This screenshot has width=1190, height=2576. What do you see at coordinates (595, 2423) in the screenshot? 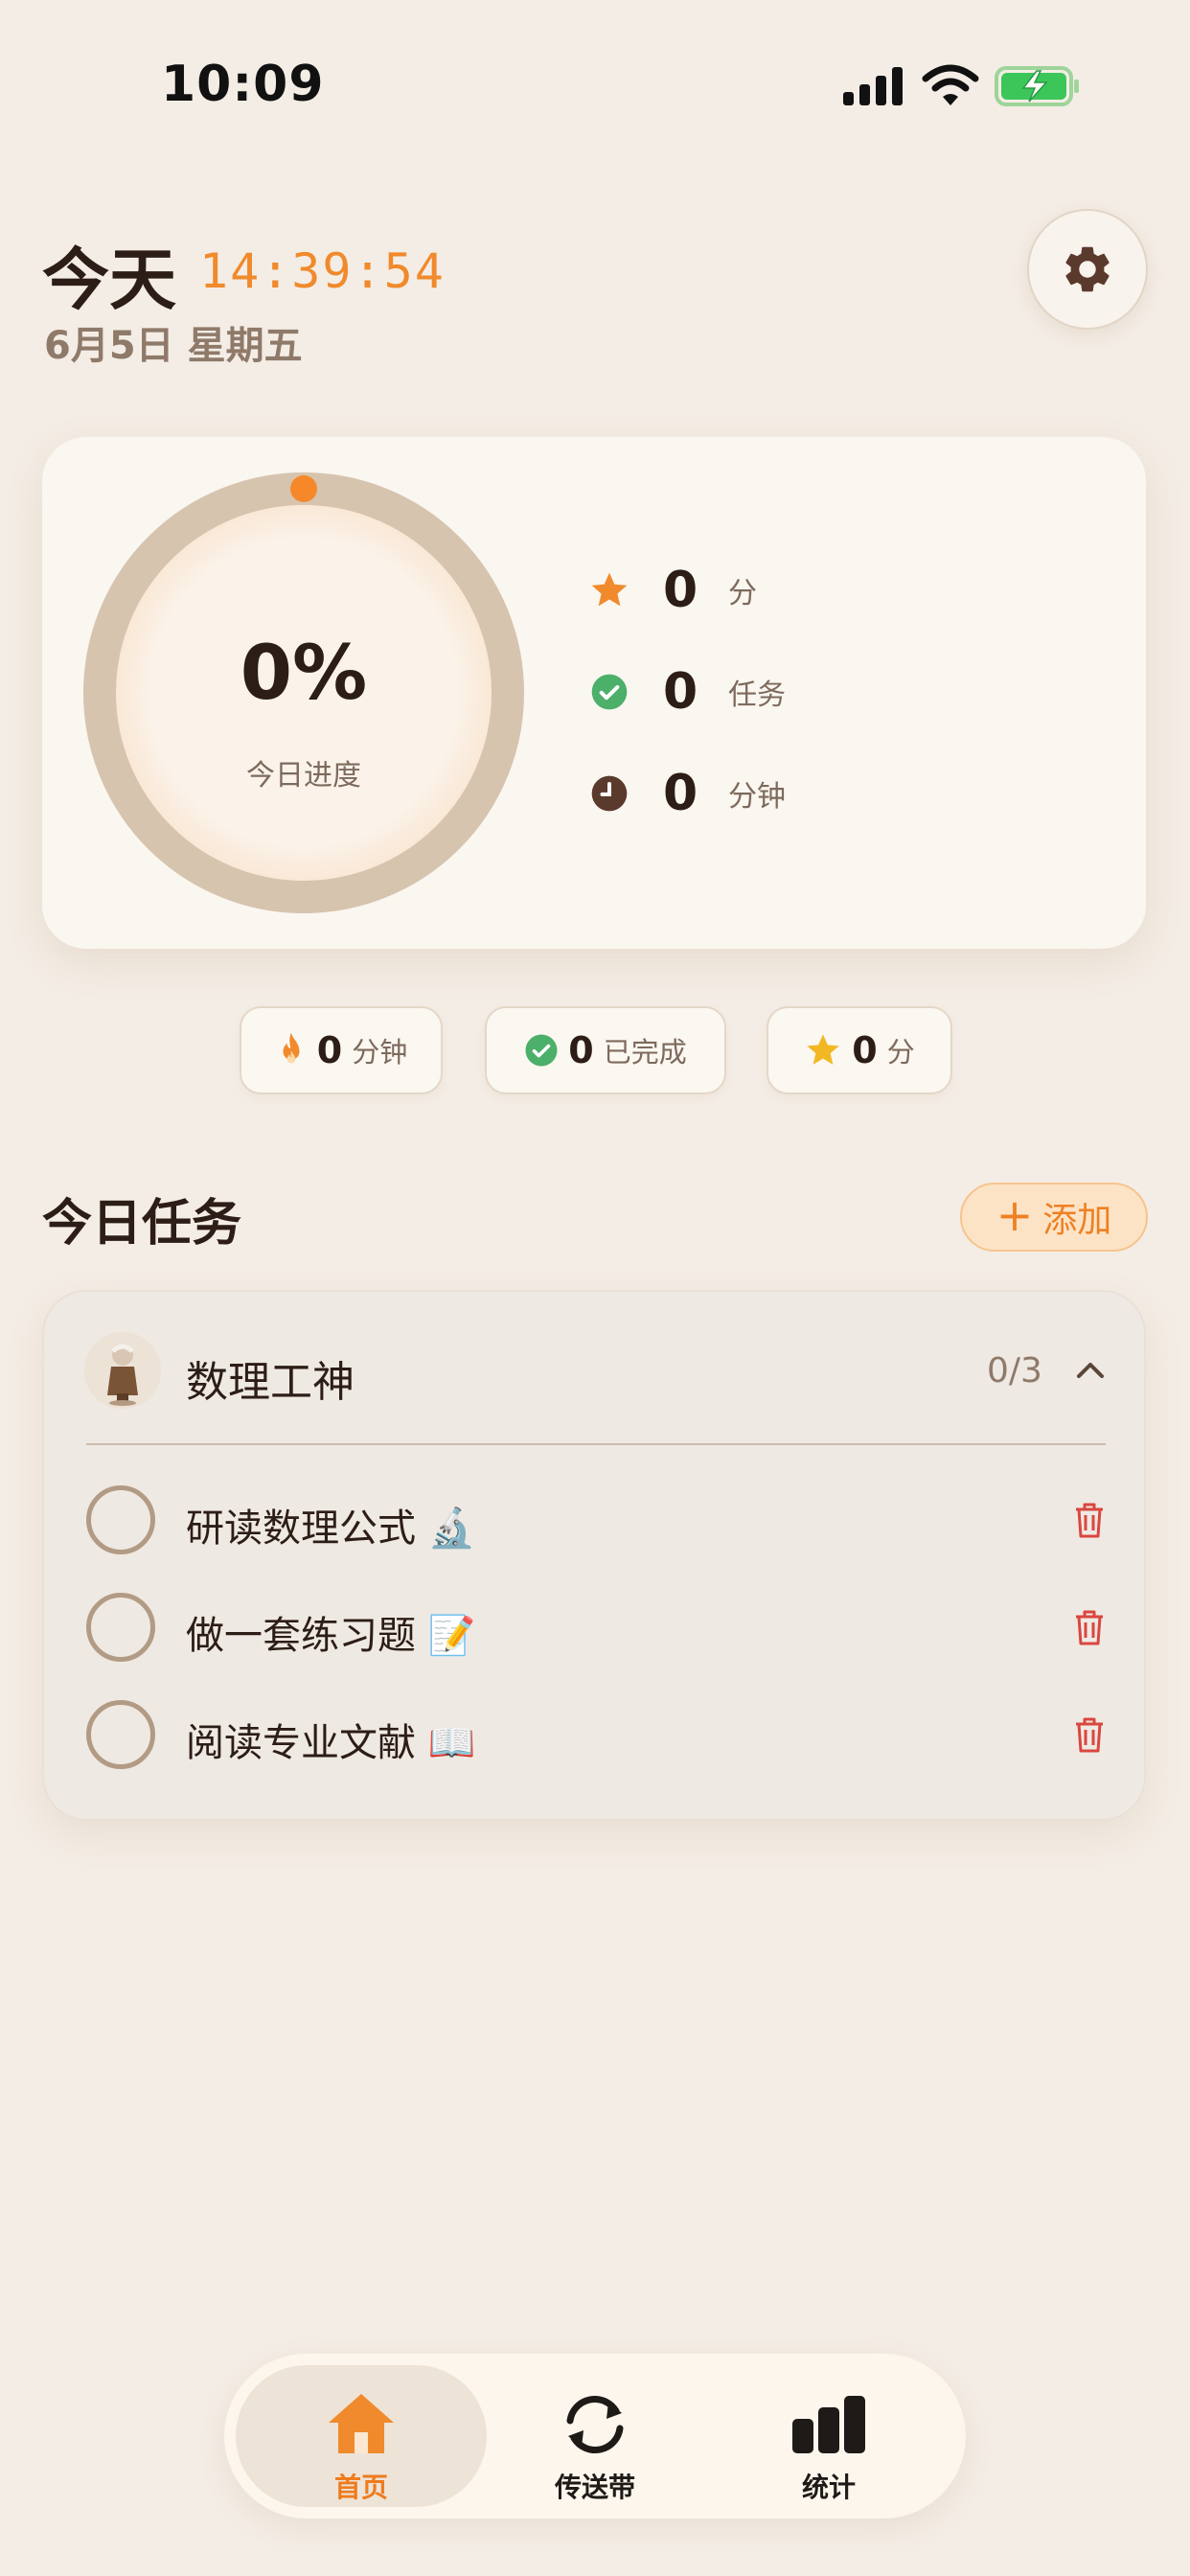
I see `sync-icon` at bounding box center [595, 2423].